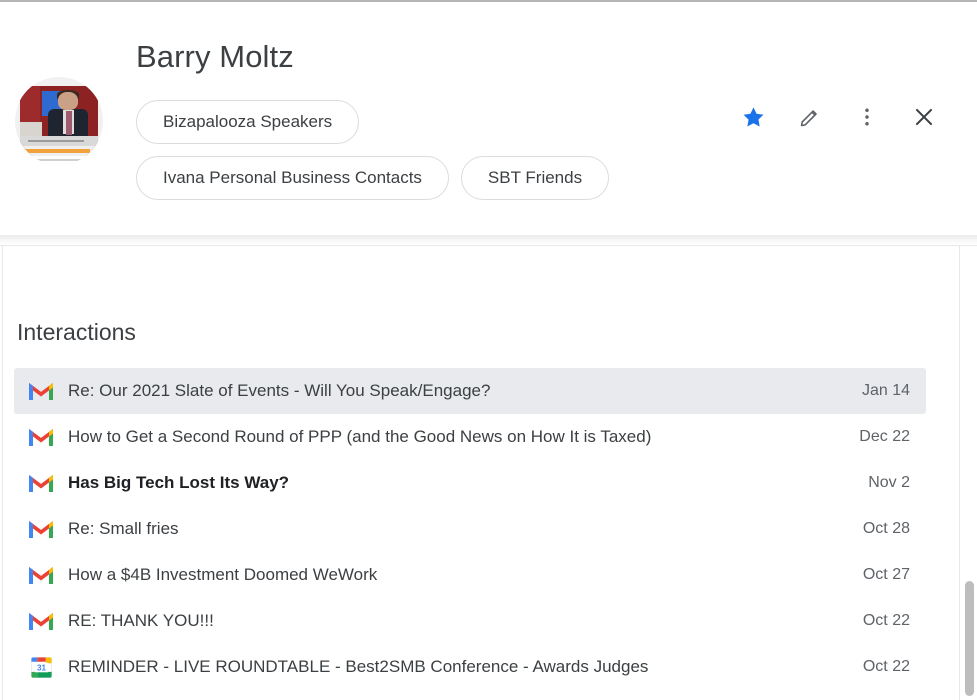  I want to click on avatar, so click(59, 121).